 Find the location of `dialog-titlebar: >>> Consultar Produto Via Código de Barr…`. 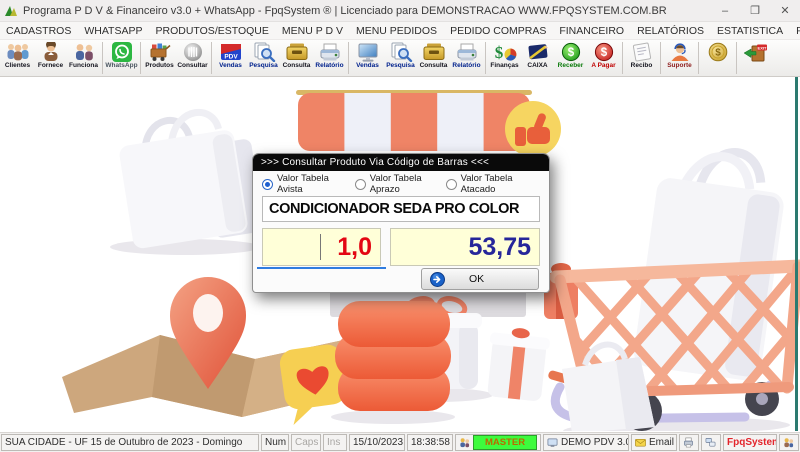

dialog-titlebar: >>> Consultar Produto Via Código de Barr… is located at coordinates (401, 162).